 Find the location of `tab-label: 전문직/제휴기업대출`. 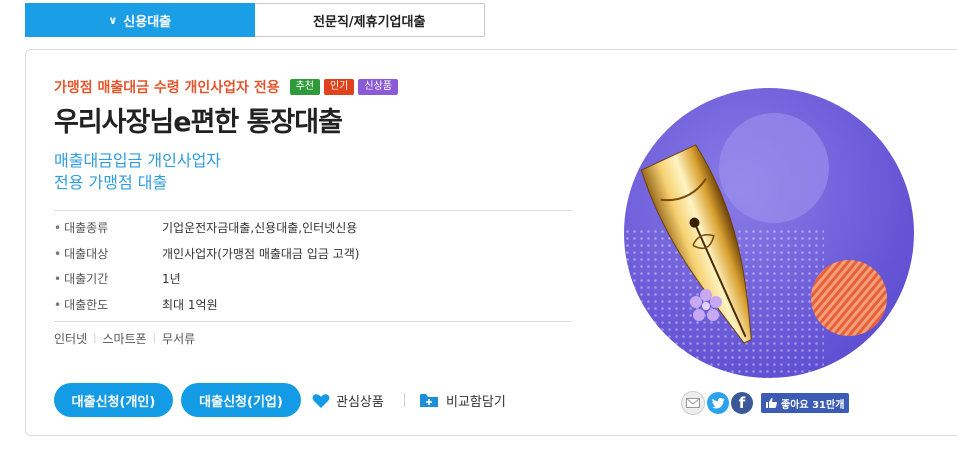

tab-label: 전문직/제휴기업대출 is located at coordinates (369, 22).